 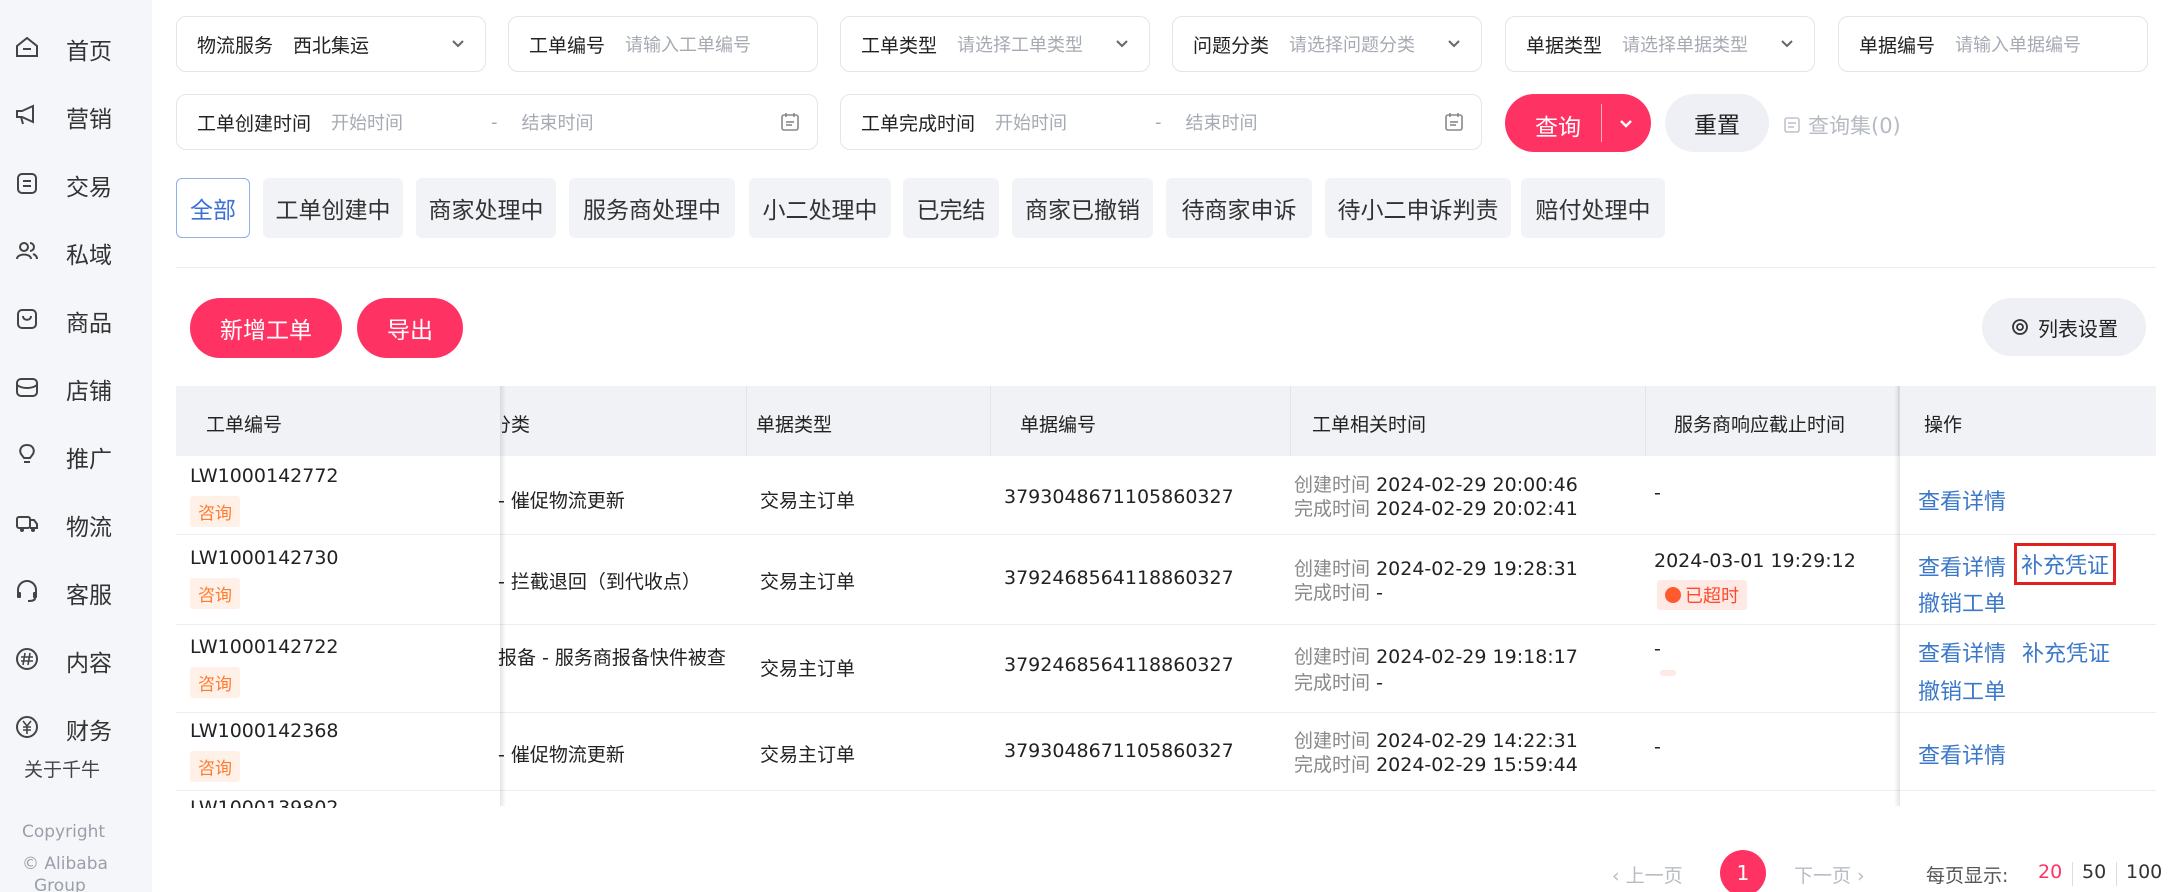 I want to click on next-page-button: 下一页 ›, so click(x=1829, y=874).